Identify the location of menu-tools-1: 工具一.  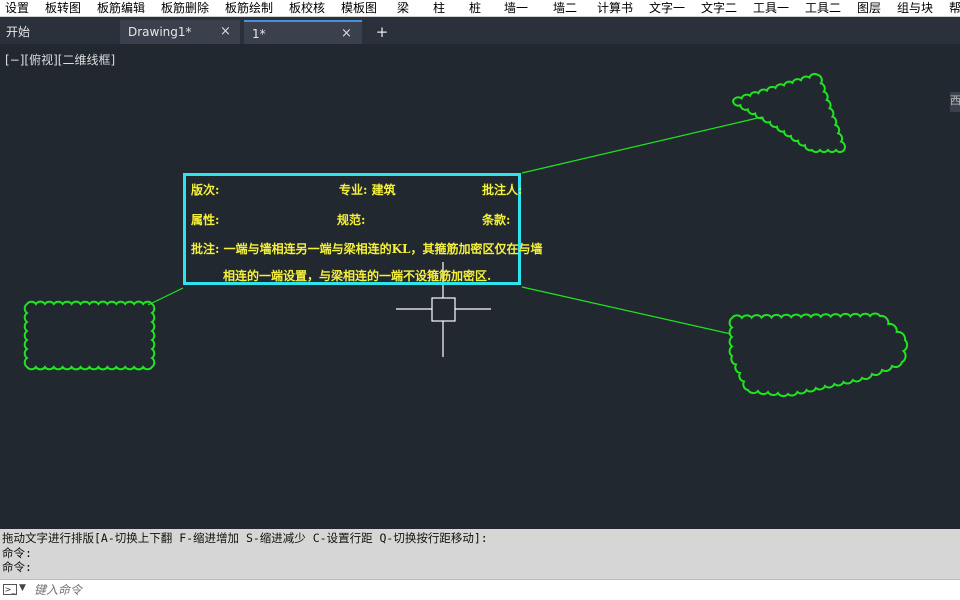
(771, 8).